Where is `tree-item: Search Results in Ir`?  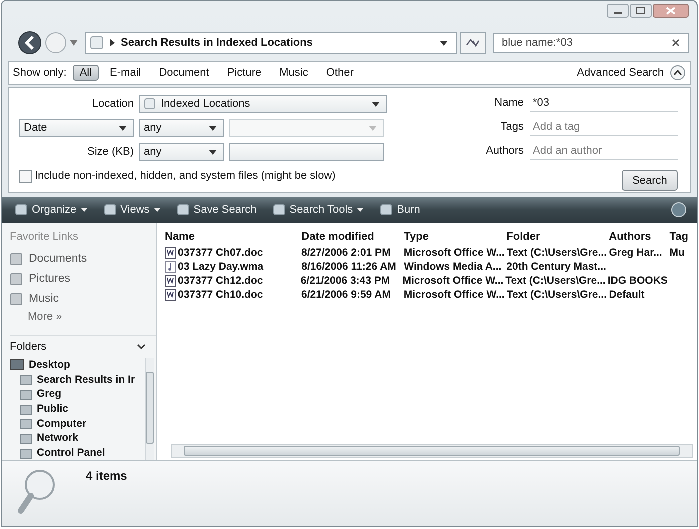 tree-item: Search Results in Ir is located at coordinates (77, 379).